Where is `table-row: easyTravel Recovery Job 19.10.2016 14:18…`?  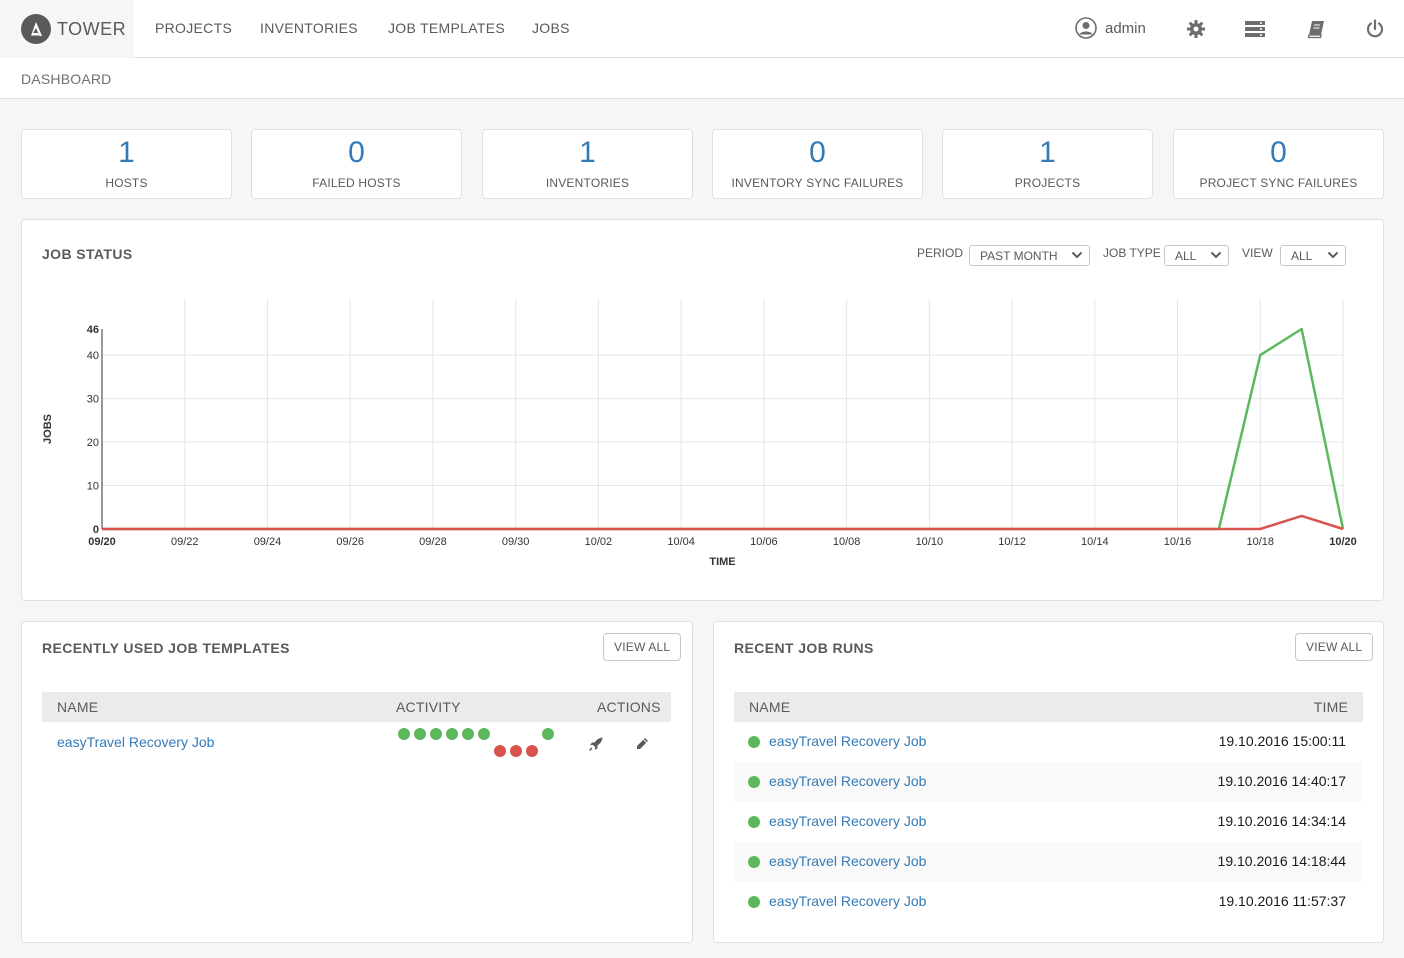
table-row: easyTravel Recovery Job 19.10.2016 14:18… is located at coordinates (1047, 862).